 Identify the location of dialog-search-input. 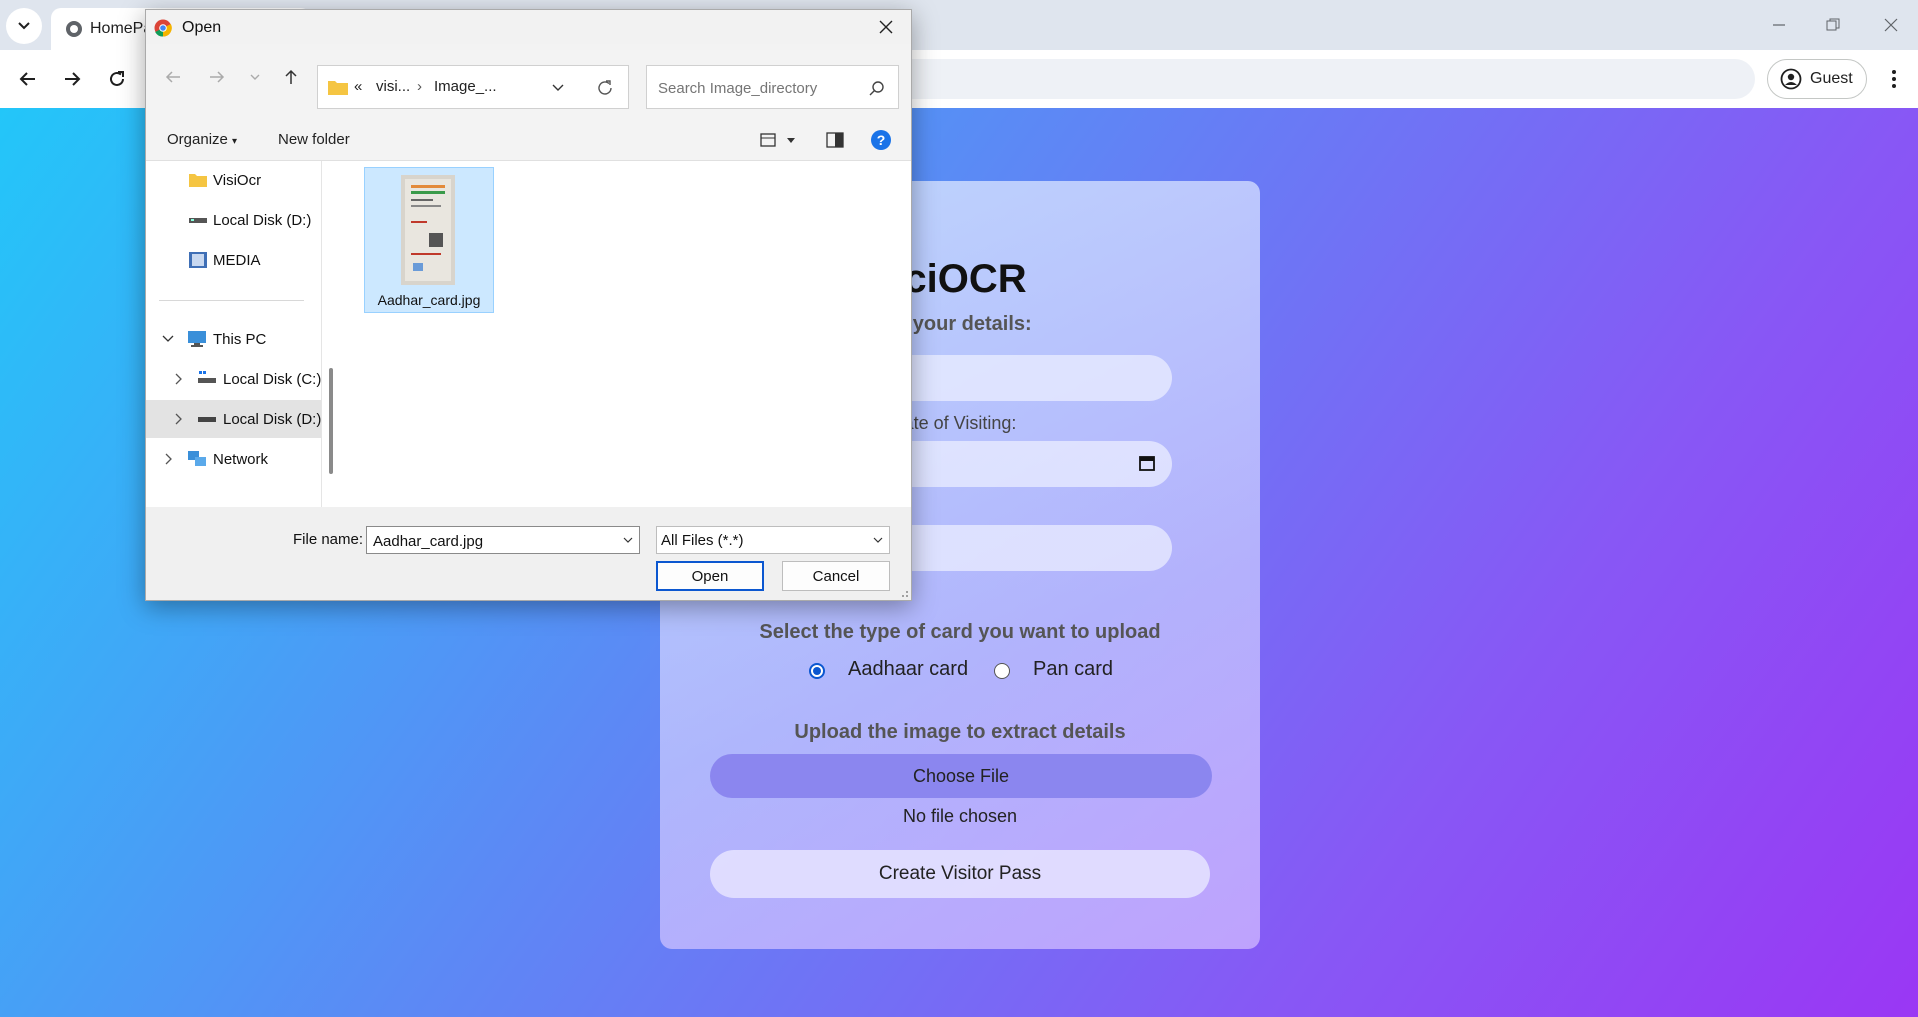
(758, 88).